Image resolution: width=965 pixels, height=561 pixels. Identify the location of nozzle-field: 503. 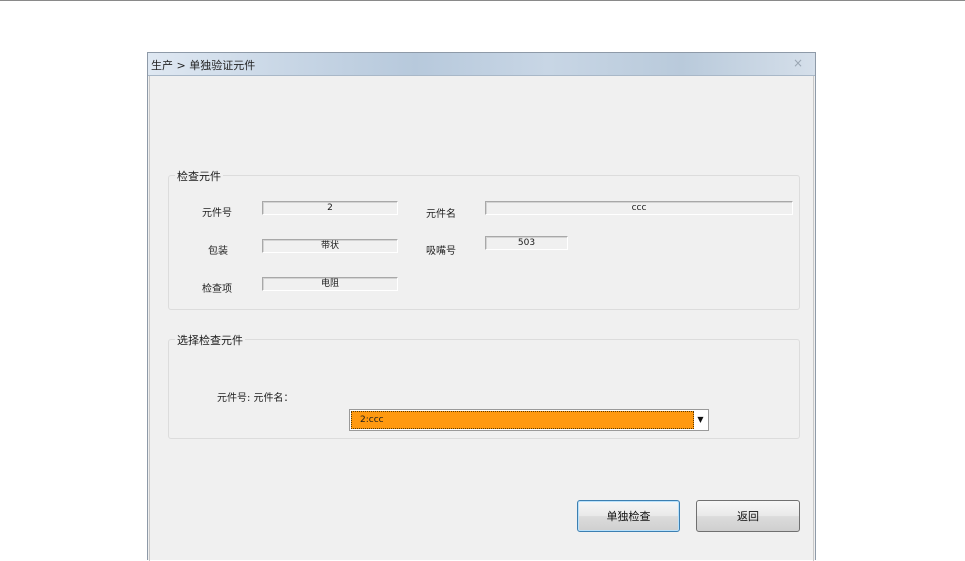
(526, 243).